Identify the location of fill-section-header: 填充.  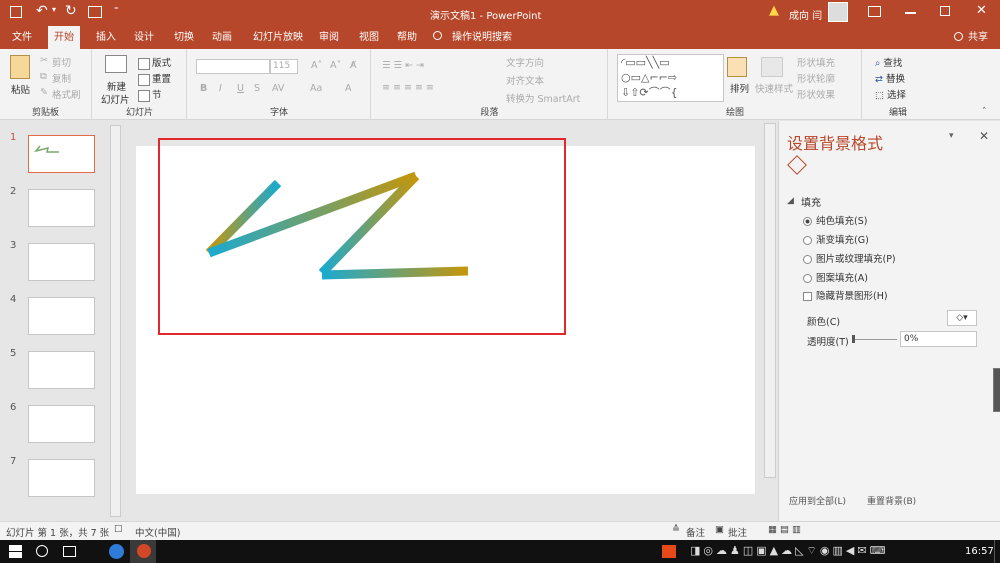
(811, 201).